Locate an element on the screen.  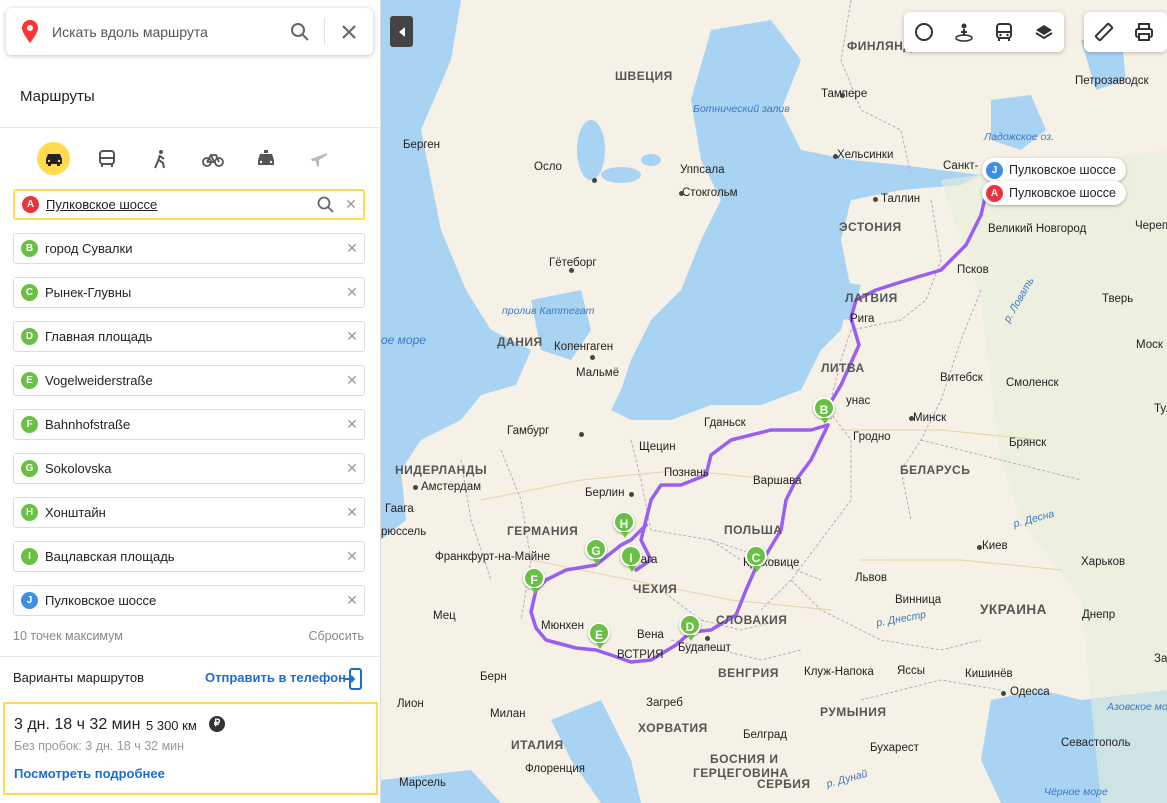
search-along-route: Искать вдоль маршрута is located at coordinates (189, 31).